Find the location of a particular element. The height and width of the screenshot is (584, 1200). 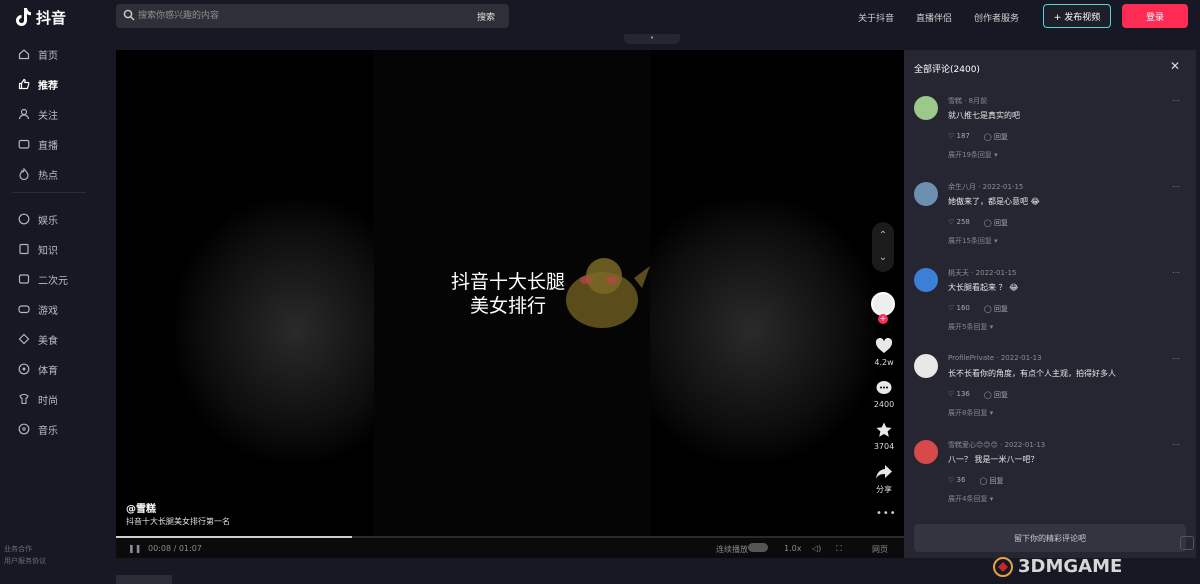

comment-input: 留下你的精彩评论吧 is located at coordinates (1050, 538).